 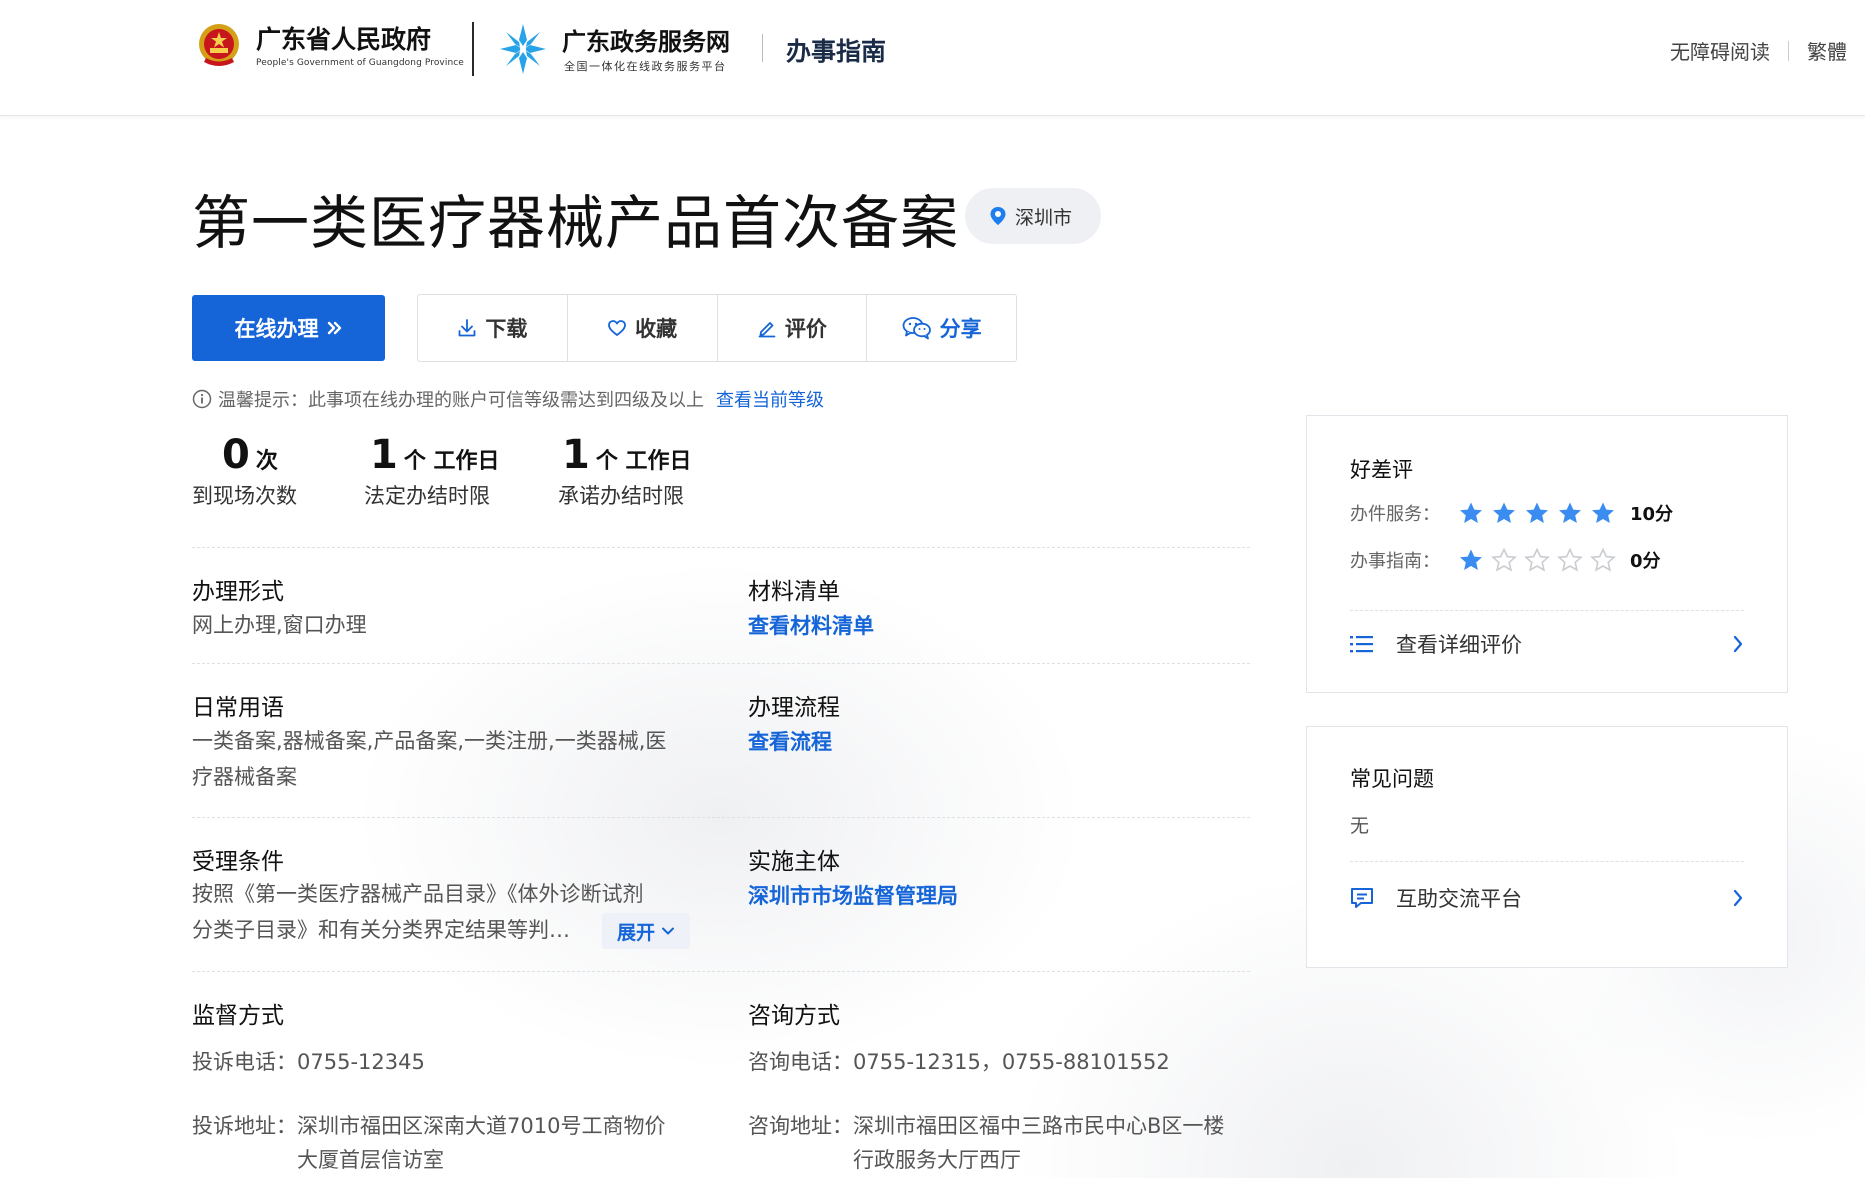 I want to click on rate-button: 评价, so click(x=793, y=328).